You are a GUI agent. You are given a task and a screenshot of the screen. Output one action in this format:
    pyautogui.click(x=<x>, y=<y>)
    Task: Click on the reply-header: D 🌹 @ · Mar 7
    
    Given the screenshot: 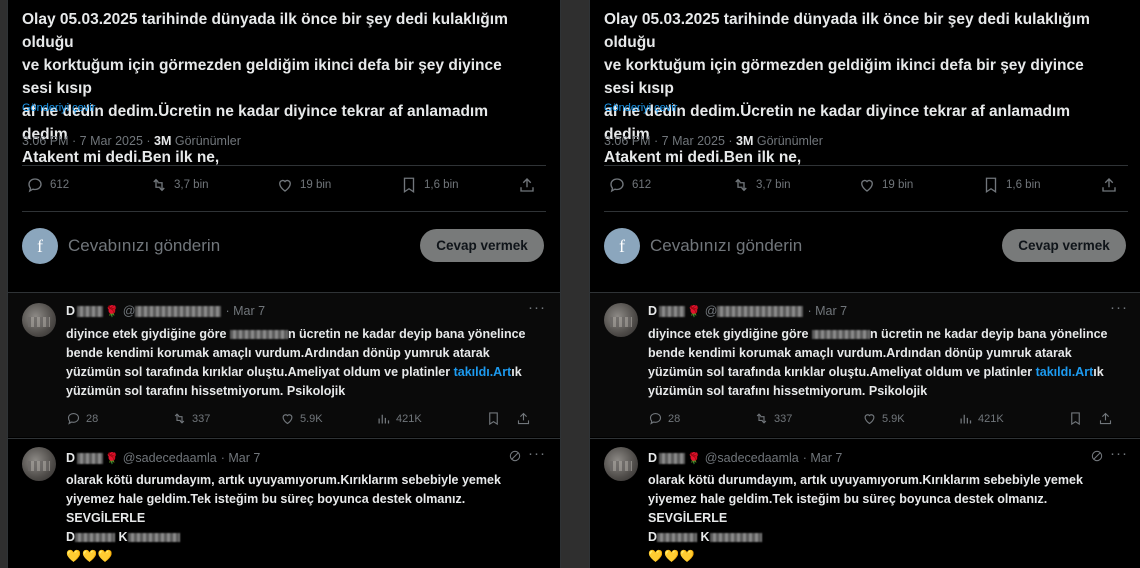 What is the action you would take?
    pyautogui.click(x=748, y=311)
    